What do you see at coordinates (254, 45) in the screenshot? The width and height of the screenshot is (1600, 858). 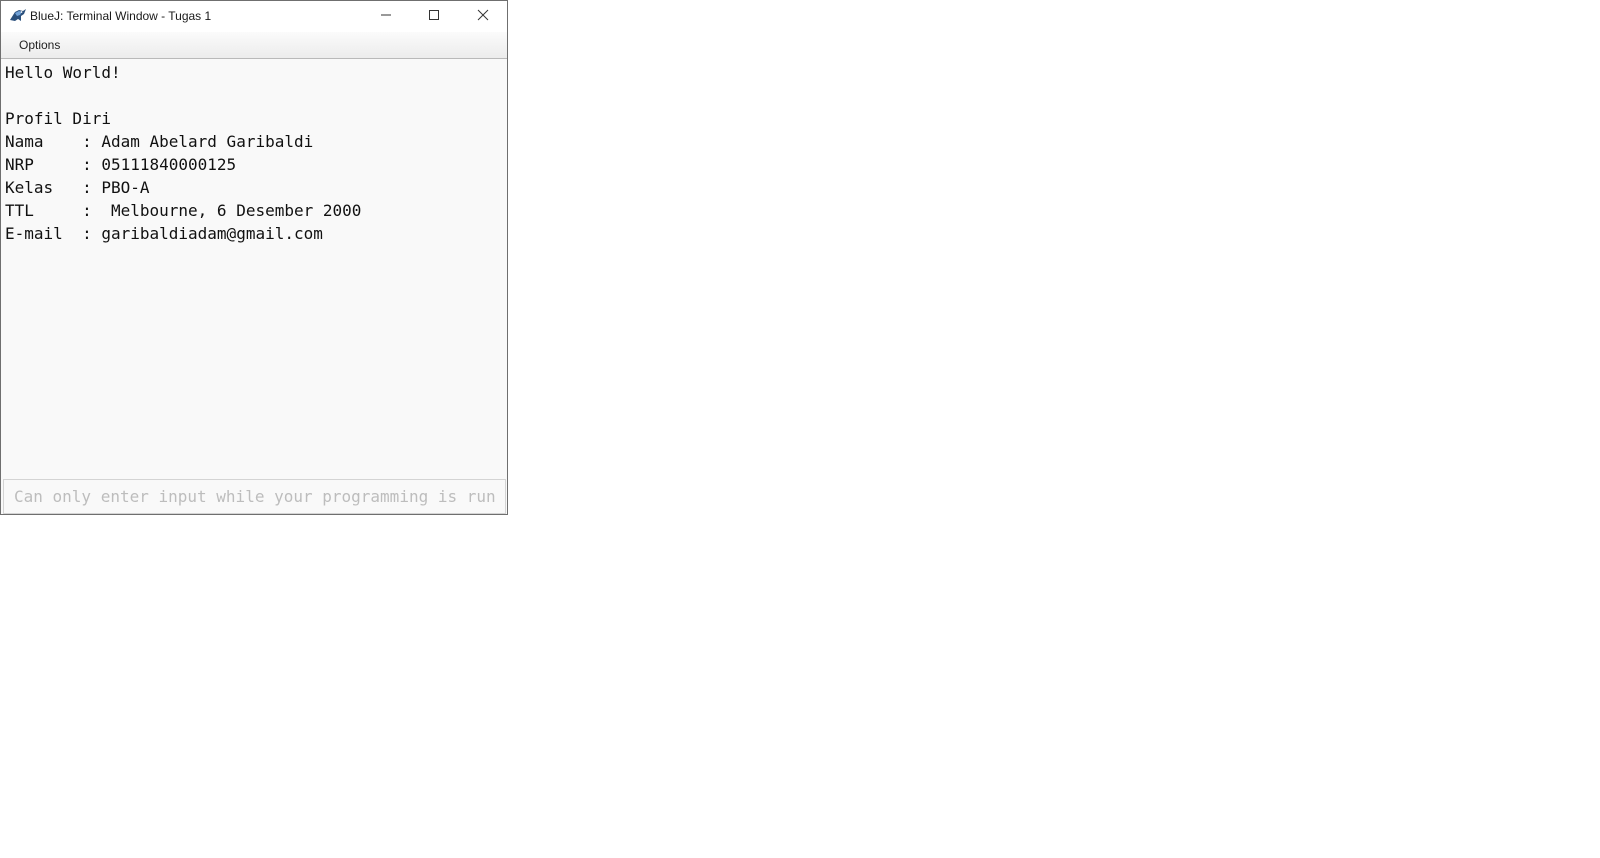 I see `menu-bar: Options` at bounding box center [254, 45].